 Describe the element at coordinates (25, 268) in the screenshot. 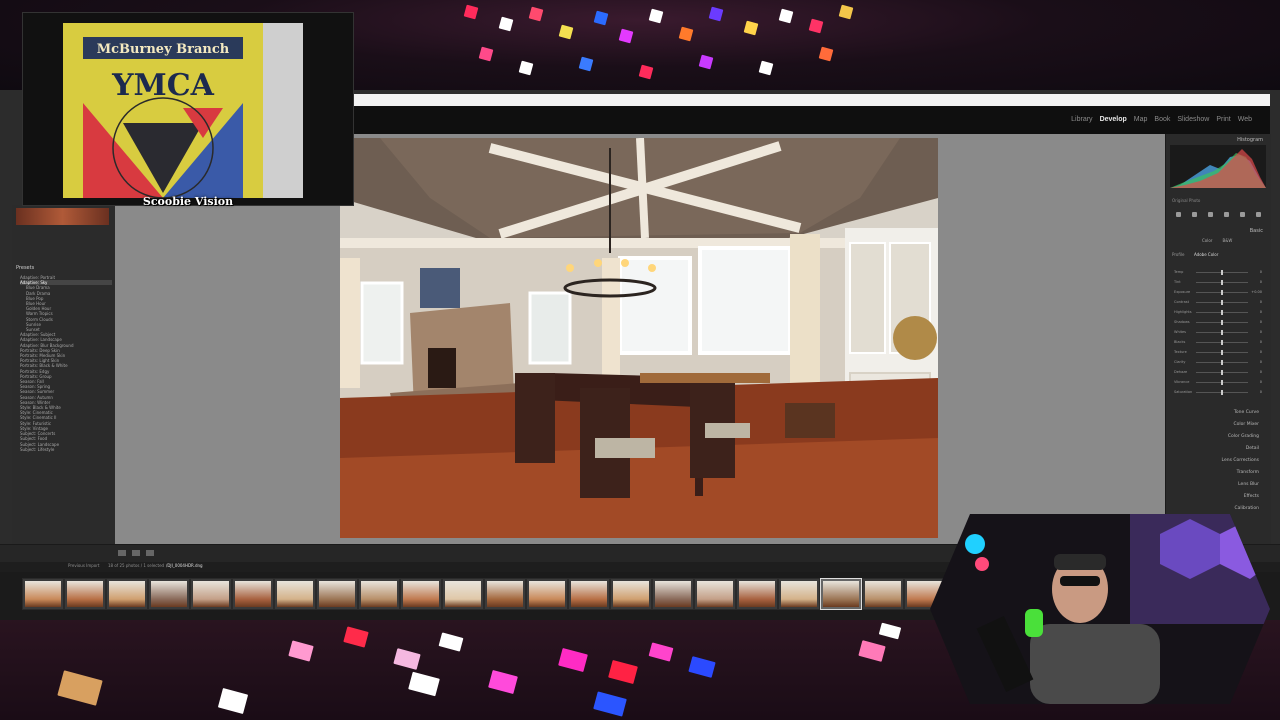

I see `presets-header: Presets` at that location.